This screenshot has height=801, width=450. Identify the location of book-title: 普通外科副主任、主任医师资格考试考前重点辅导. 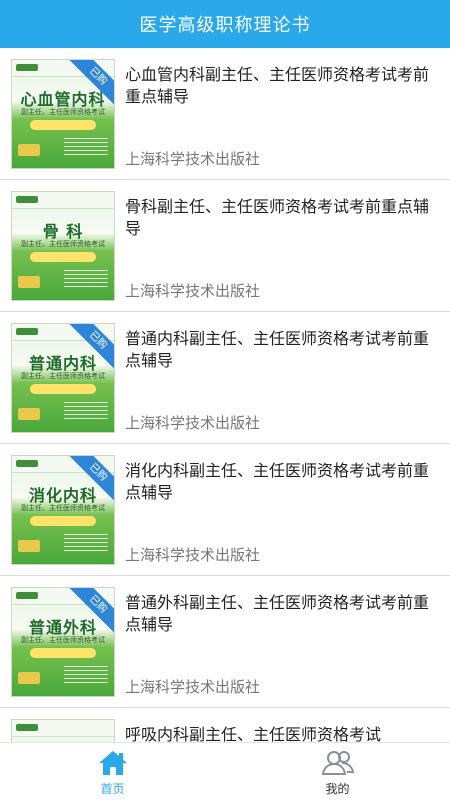
(280, 614).